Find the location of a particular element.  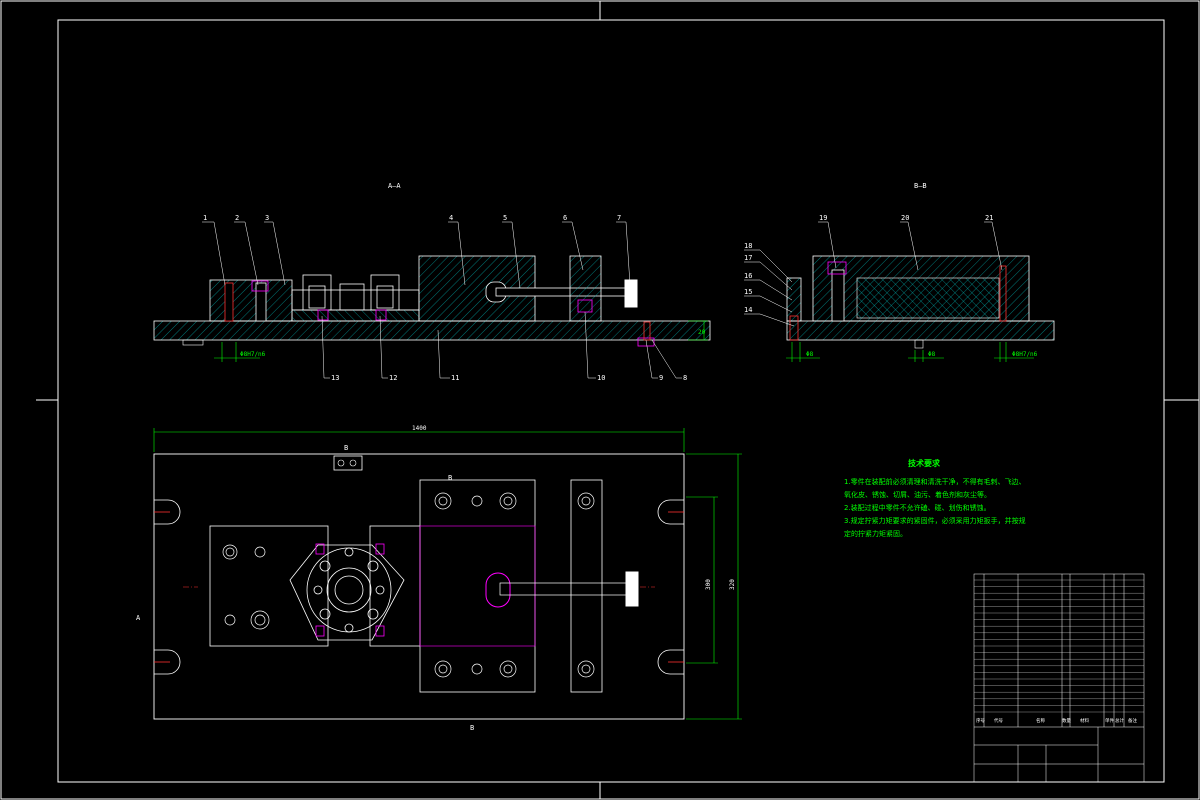

bom-header-remark: 备注 is located at coordinates (1132, 720).